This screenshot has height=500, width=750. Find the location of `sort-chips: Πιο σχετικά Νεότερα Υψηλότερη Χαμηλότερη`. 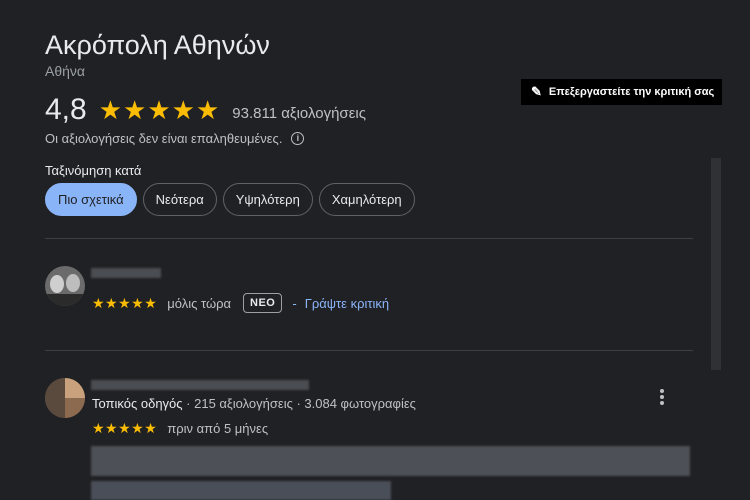

sort-chips: Πιο σχετικά Νεότερα Υψηλότερη Χαμηλότερη is located at coordinates (233, 199).